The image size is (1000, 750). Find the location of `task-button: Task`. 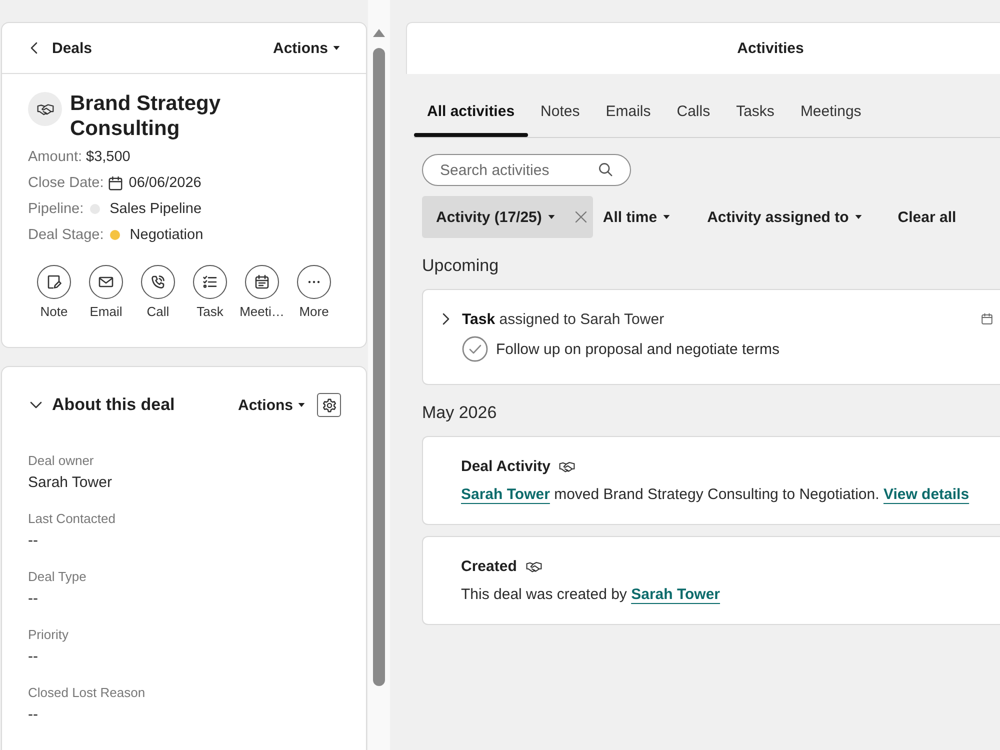

task-button: Task is located at coordinates (210, 292).